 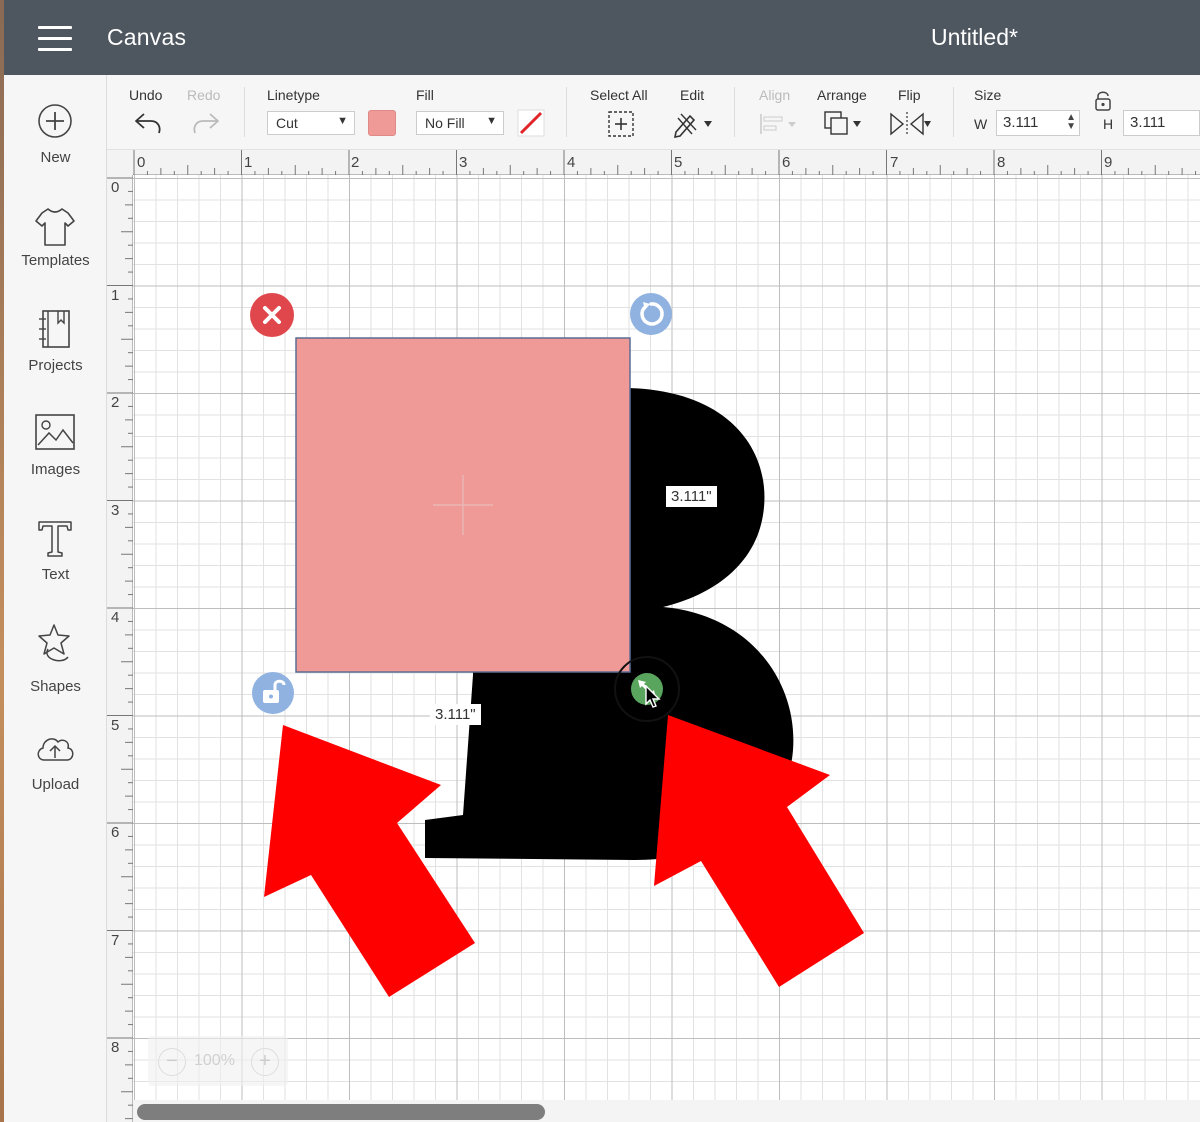 I want to click on lock-handle, so click(x=273, y=693).